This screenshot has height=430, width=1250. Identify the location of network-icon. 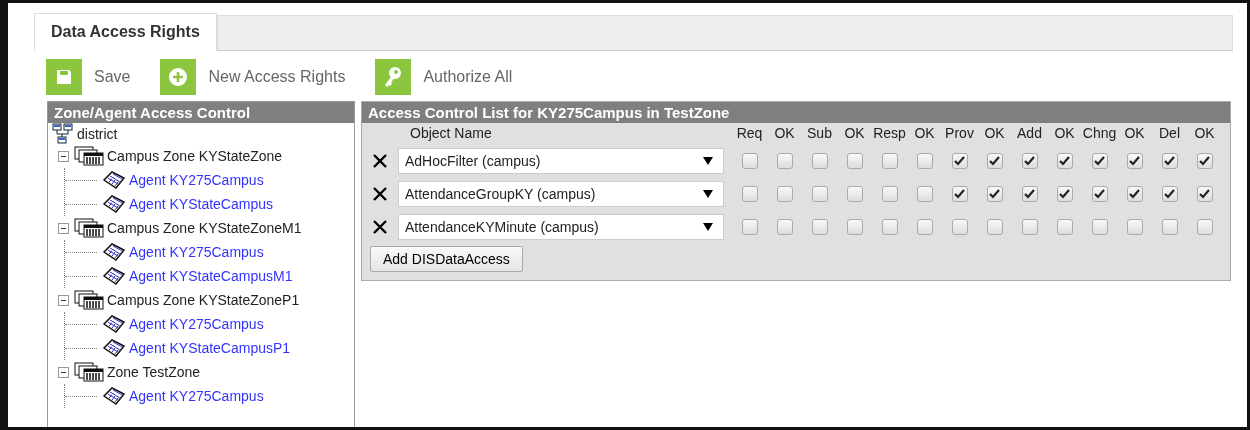
(63, 134).